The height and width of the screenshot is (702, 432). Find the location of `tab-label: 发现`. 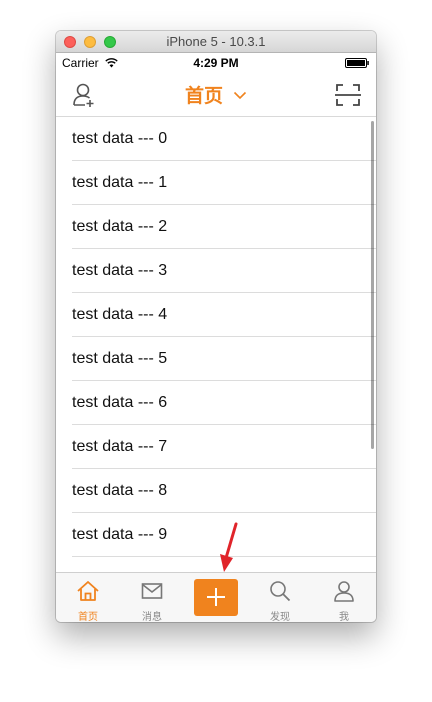

tab-label: 发现 is located at coordinates (280, 617).